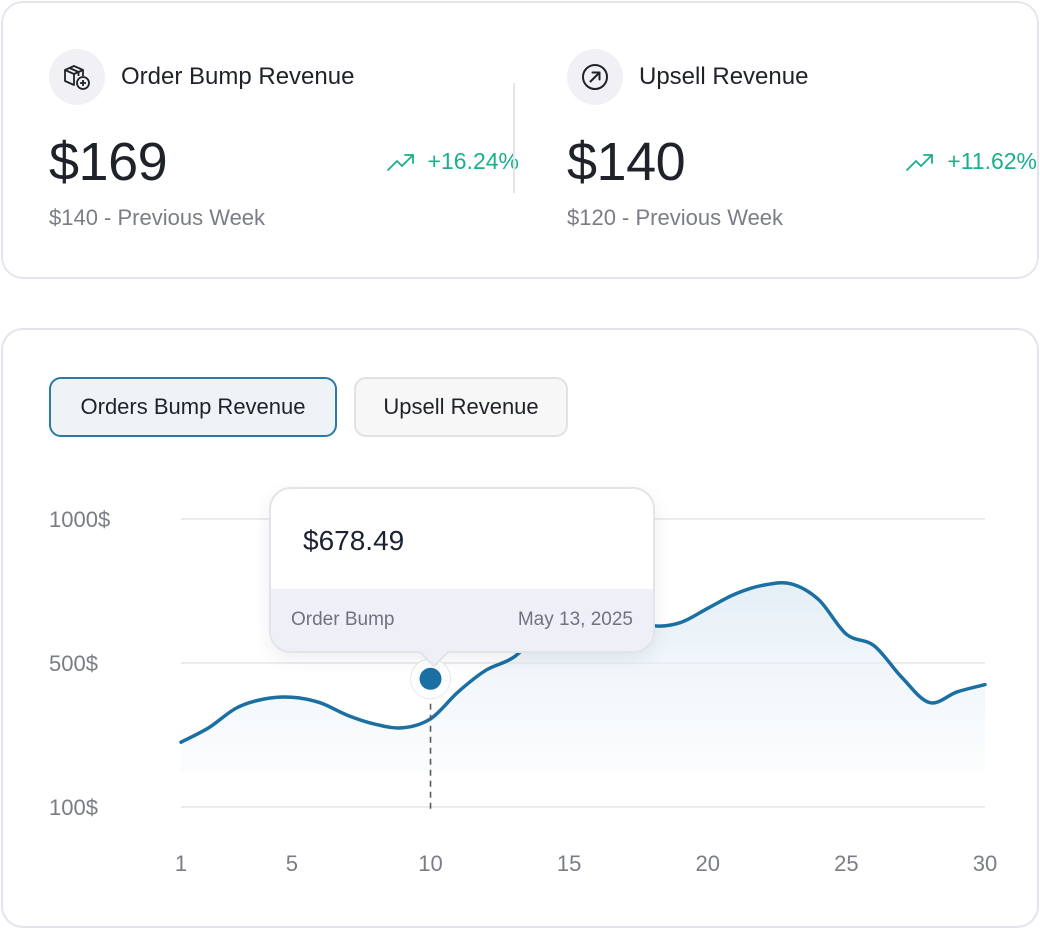 The width and height of the screenshot is (1040, 930). I want to click on metric-value: $169, so click(108, 162).